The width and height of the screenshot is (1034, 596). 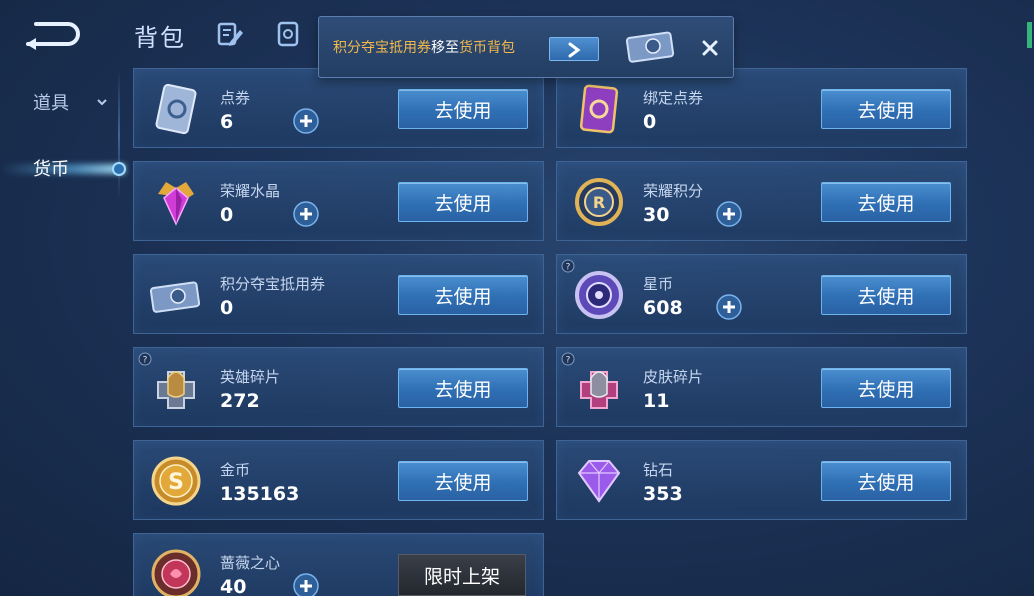 I want to click on close-icon, so click(x=710, y=48).